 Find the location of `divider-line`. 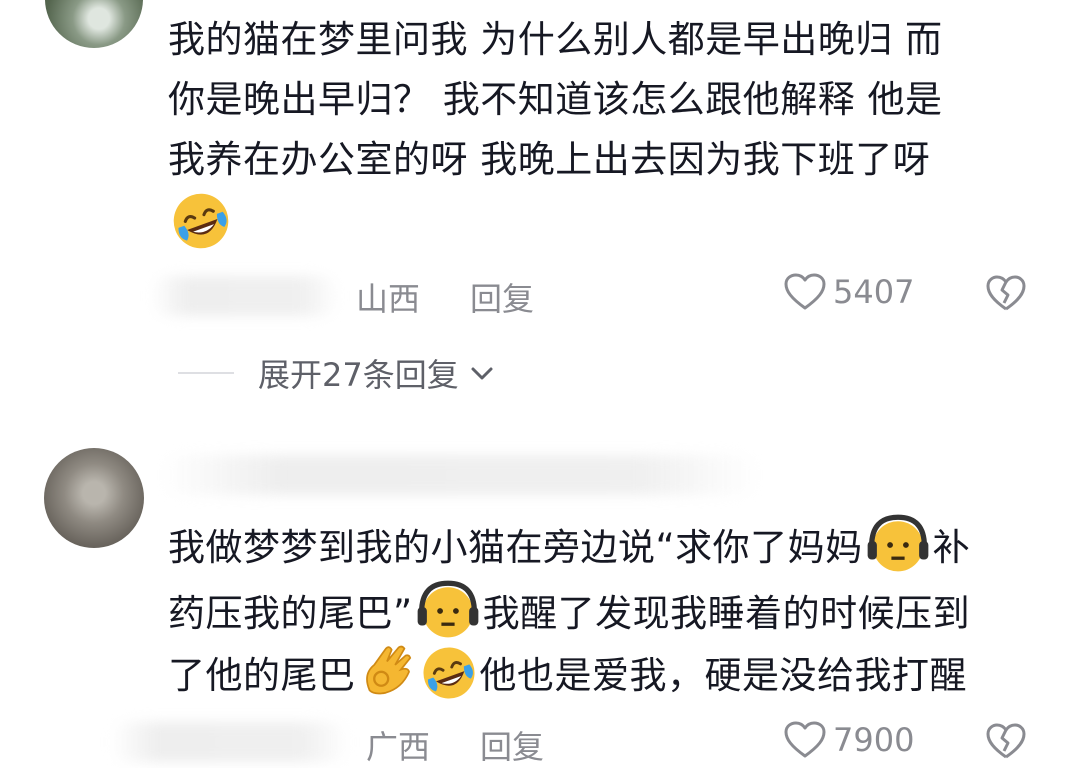

divider-line is located at coordinates (206, 373).